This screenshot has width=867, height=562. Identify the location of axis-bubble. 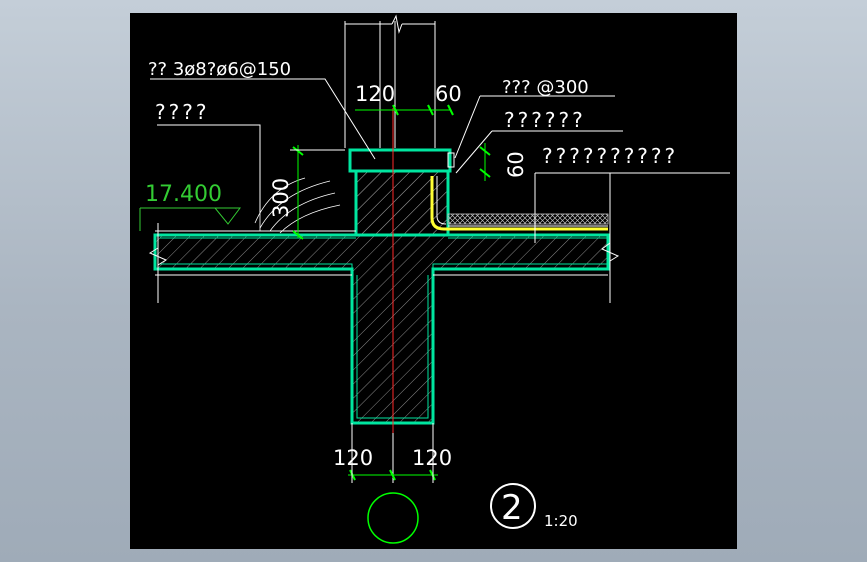
(393, 518).